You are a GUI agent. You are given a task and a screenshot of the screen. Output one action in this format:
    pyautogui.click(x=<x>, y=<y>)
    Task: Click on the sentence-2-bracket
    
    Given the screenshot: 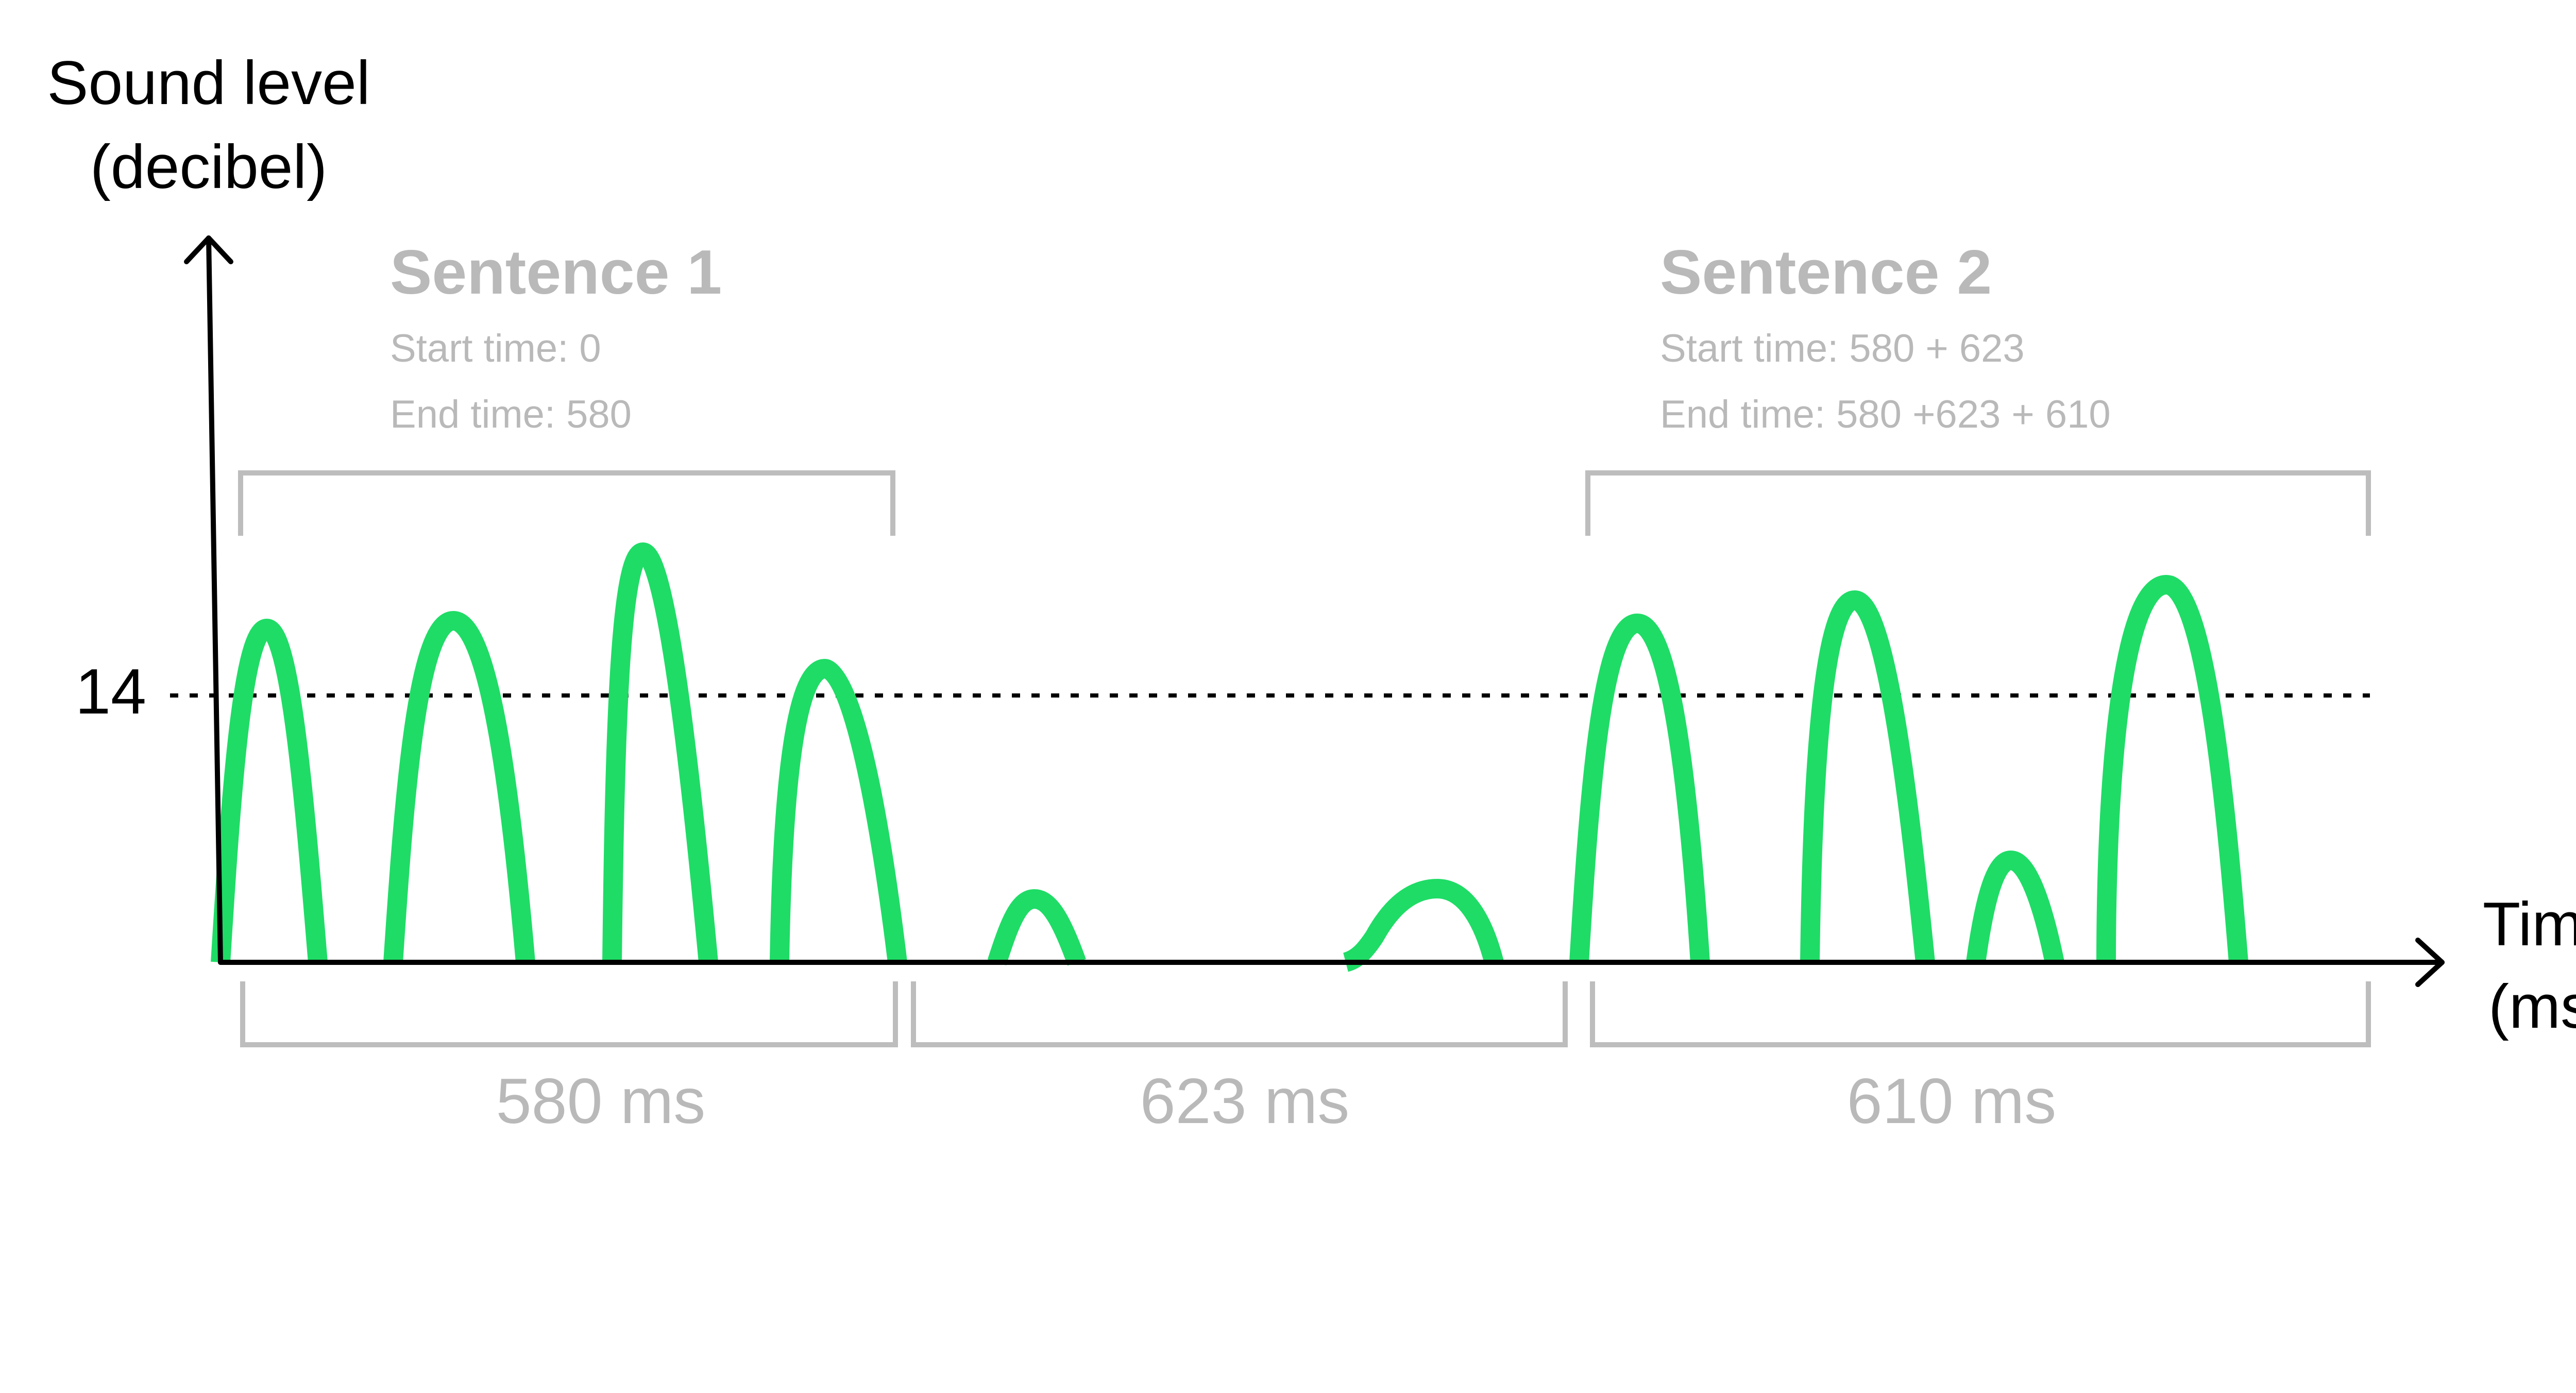 What is the action you would take?
    pyautogui.click(x=1978, y=503)
    